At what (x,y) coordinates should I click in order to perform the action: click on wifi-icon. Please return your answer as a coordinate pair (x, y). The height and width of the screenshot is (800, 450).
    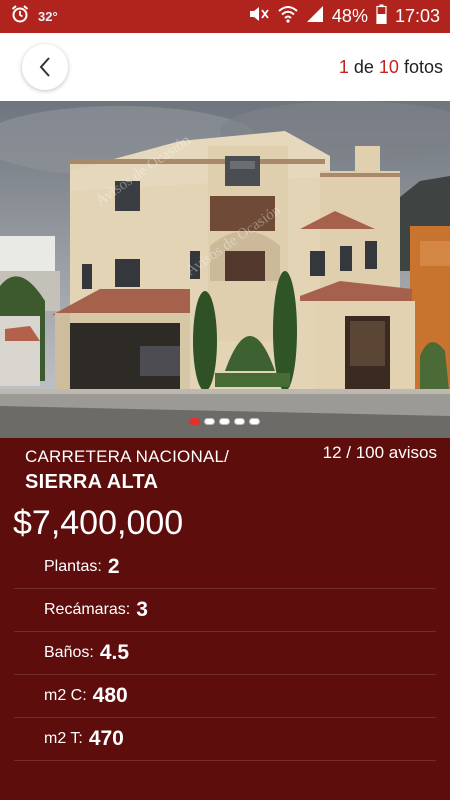
    Looking at the image, I should click on (288, 16).